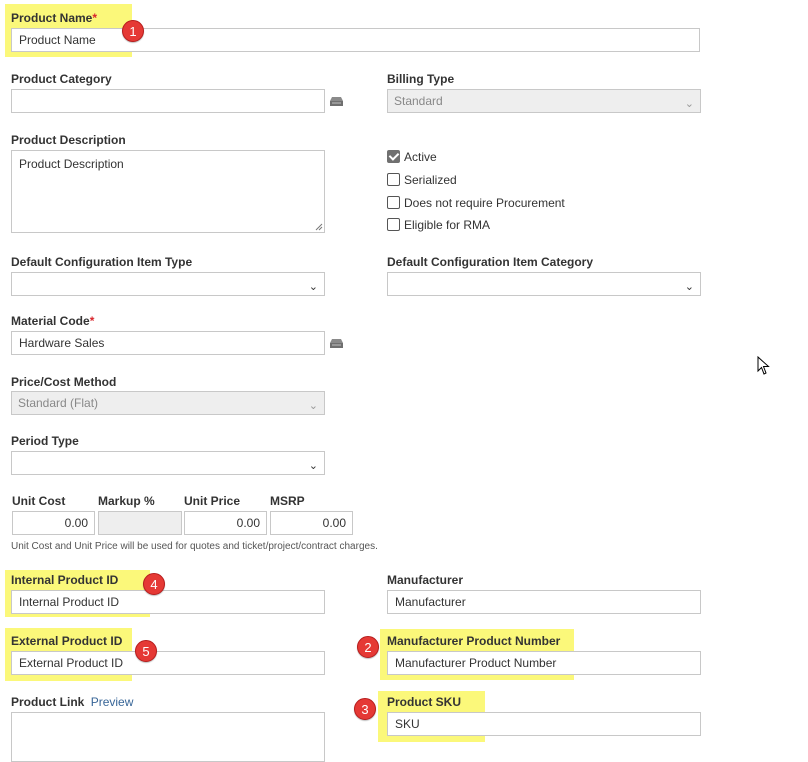 The image size is (808, 762). What do you see at coordinates (102, 262) in the screenshot?
I see `default-ci-type-label: Default Configuration Item Type` at bounding box center [102, 262].